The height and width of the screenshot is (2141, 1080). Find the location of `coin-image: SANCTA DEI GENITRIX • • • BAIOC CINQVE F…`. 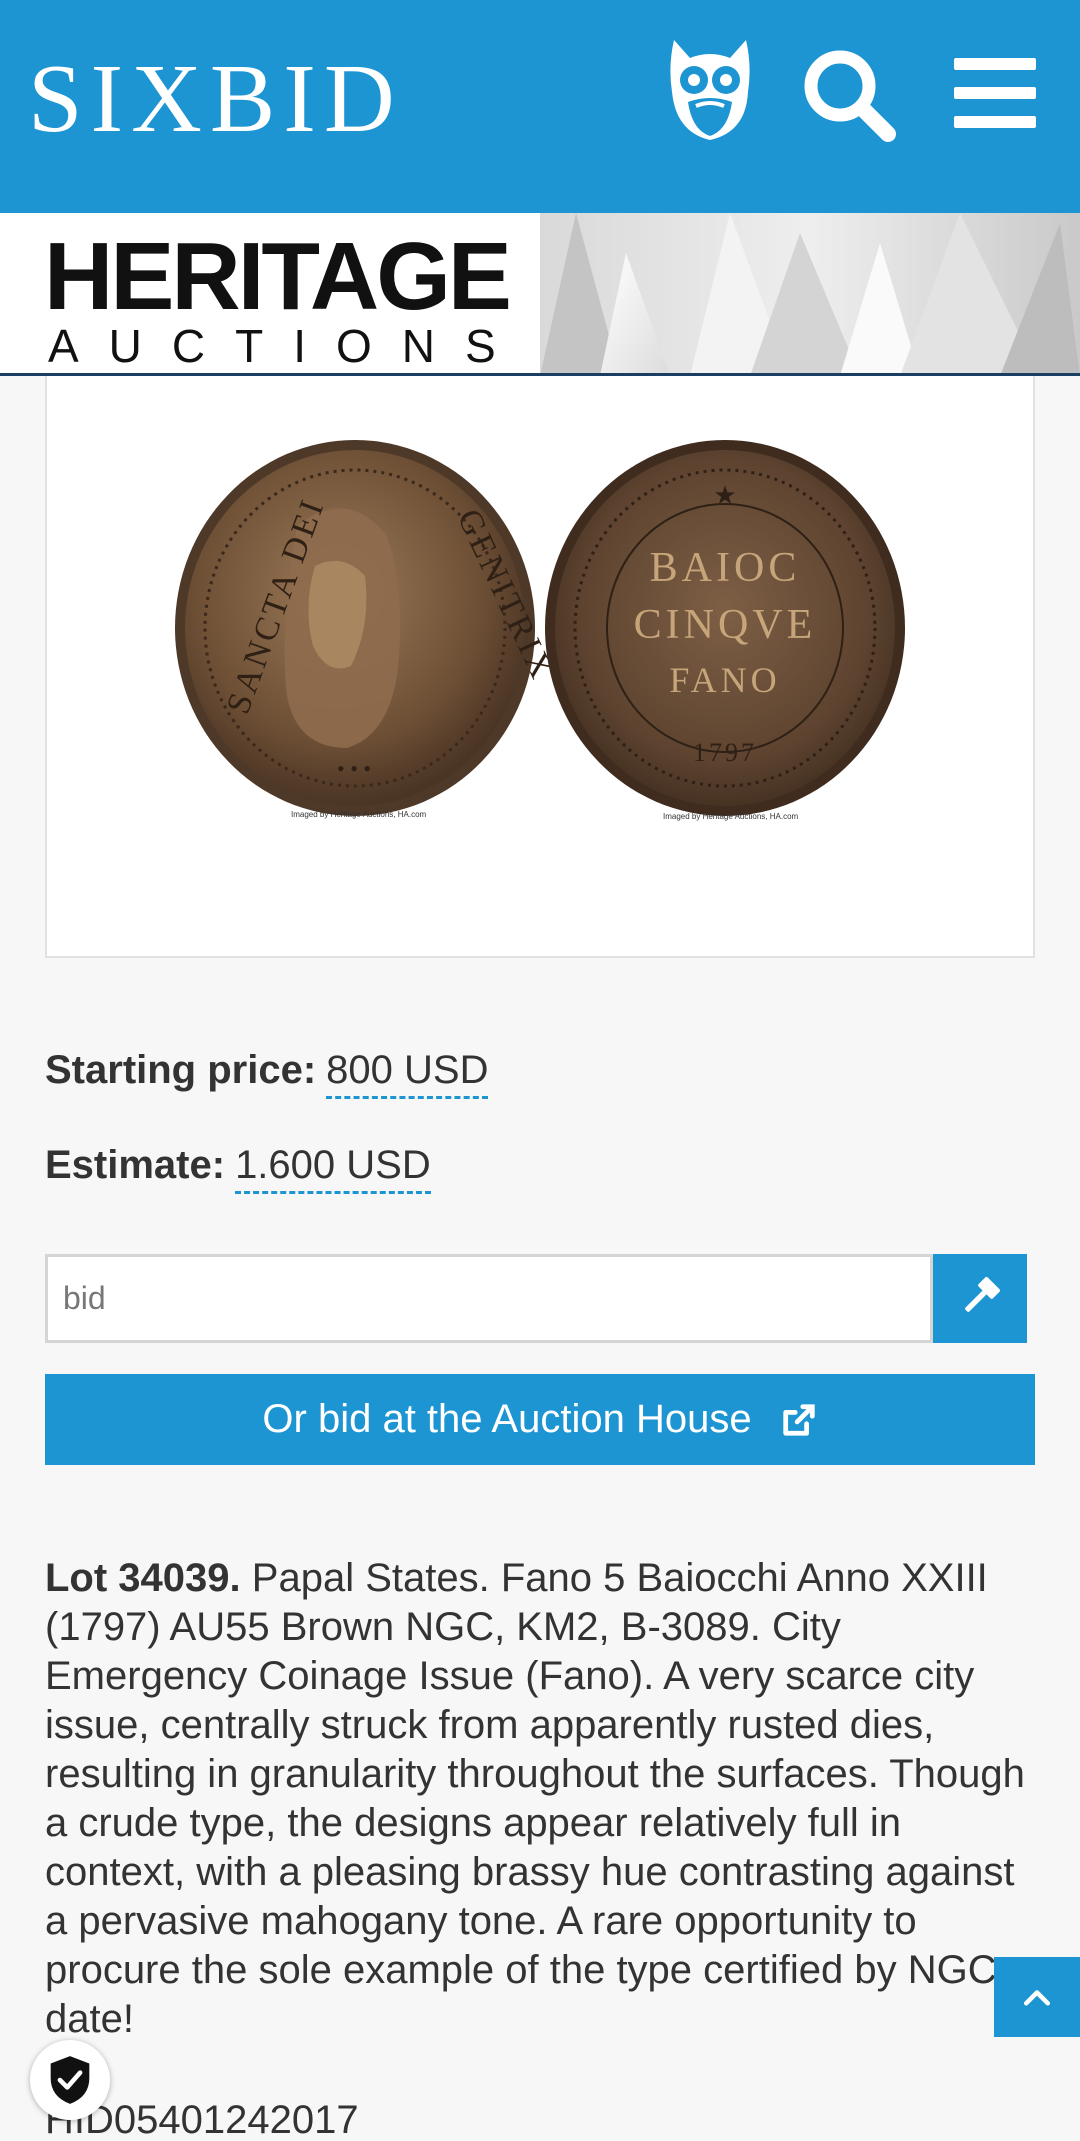

coin-image: SANCTA DEI GENITRIX • • • BAIOC CINQVE F… is located at coordinates (540, 628).